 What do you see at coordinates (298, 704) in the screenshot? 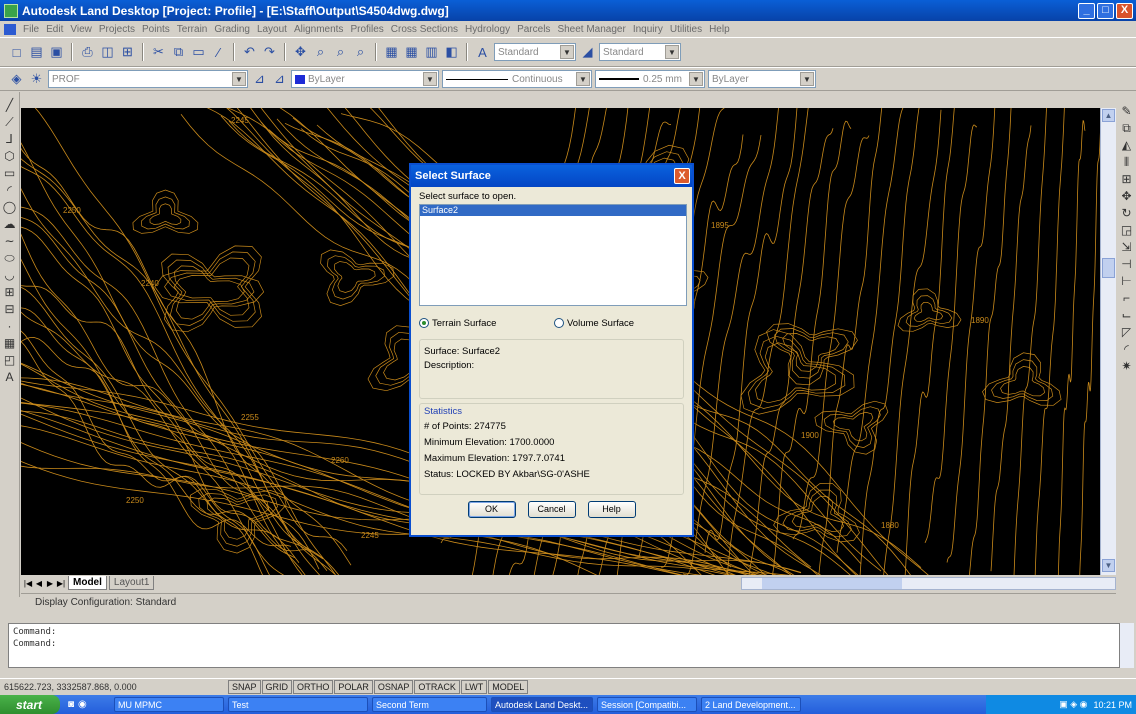
I see `taskbar-item: Test` at bounding box center [298, 704].